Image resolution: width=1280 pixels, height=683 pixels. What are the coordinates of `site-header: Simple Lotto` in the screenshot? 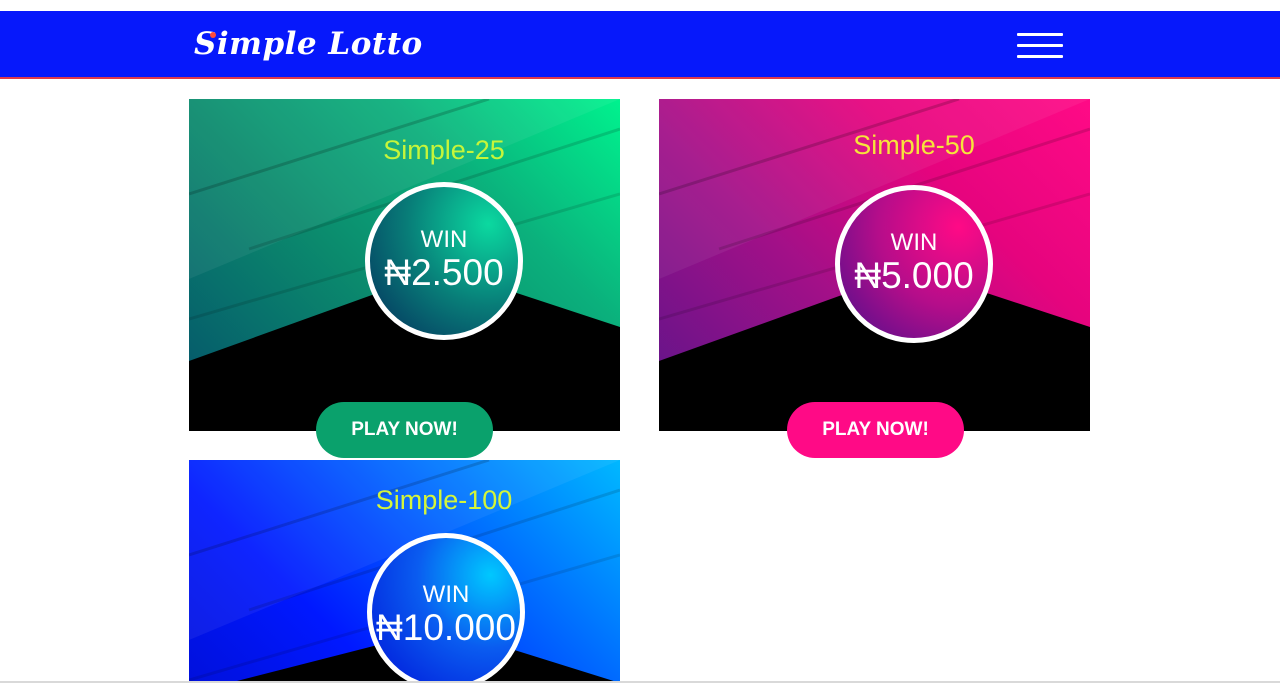 It's located at (640, 45).